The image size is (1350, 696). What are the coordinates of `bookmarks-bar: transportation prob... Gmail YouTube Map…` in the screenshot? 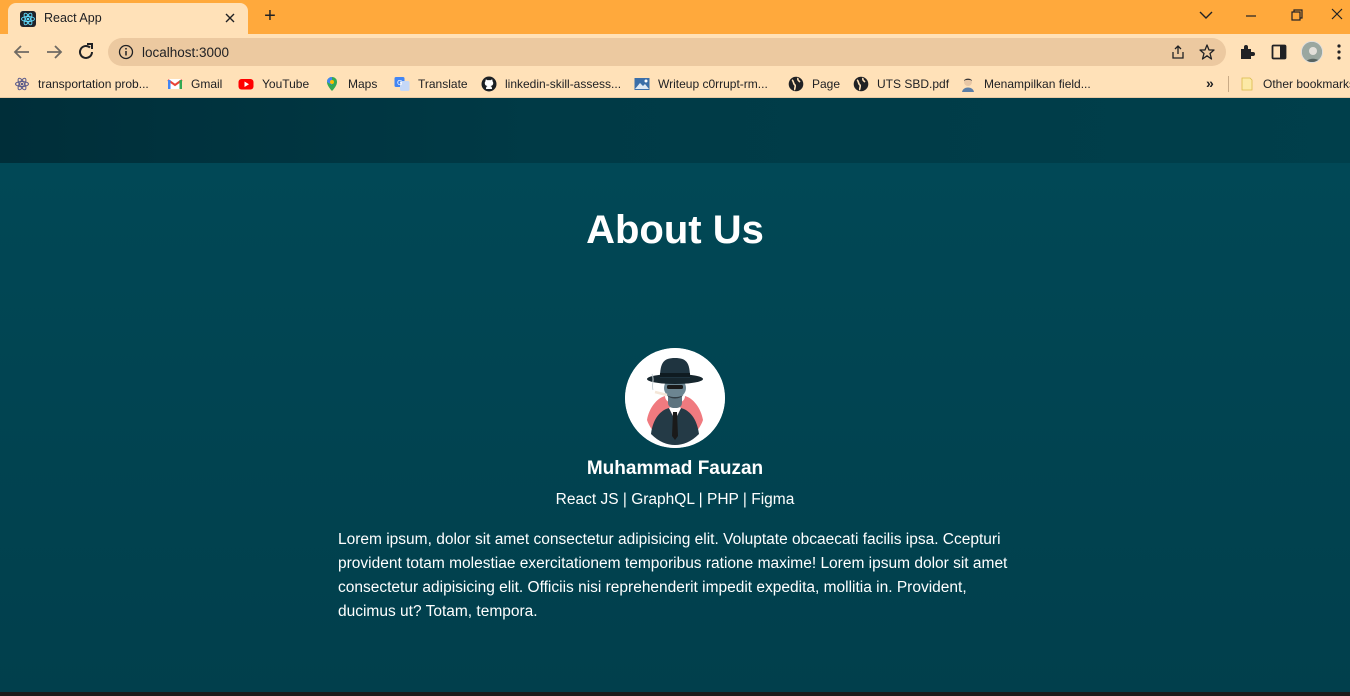 It's located at (675, 84).